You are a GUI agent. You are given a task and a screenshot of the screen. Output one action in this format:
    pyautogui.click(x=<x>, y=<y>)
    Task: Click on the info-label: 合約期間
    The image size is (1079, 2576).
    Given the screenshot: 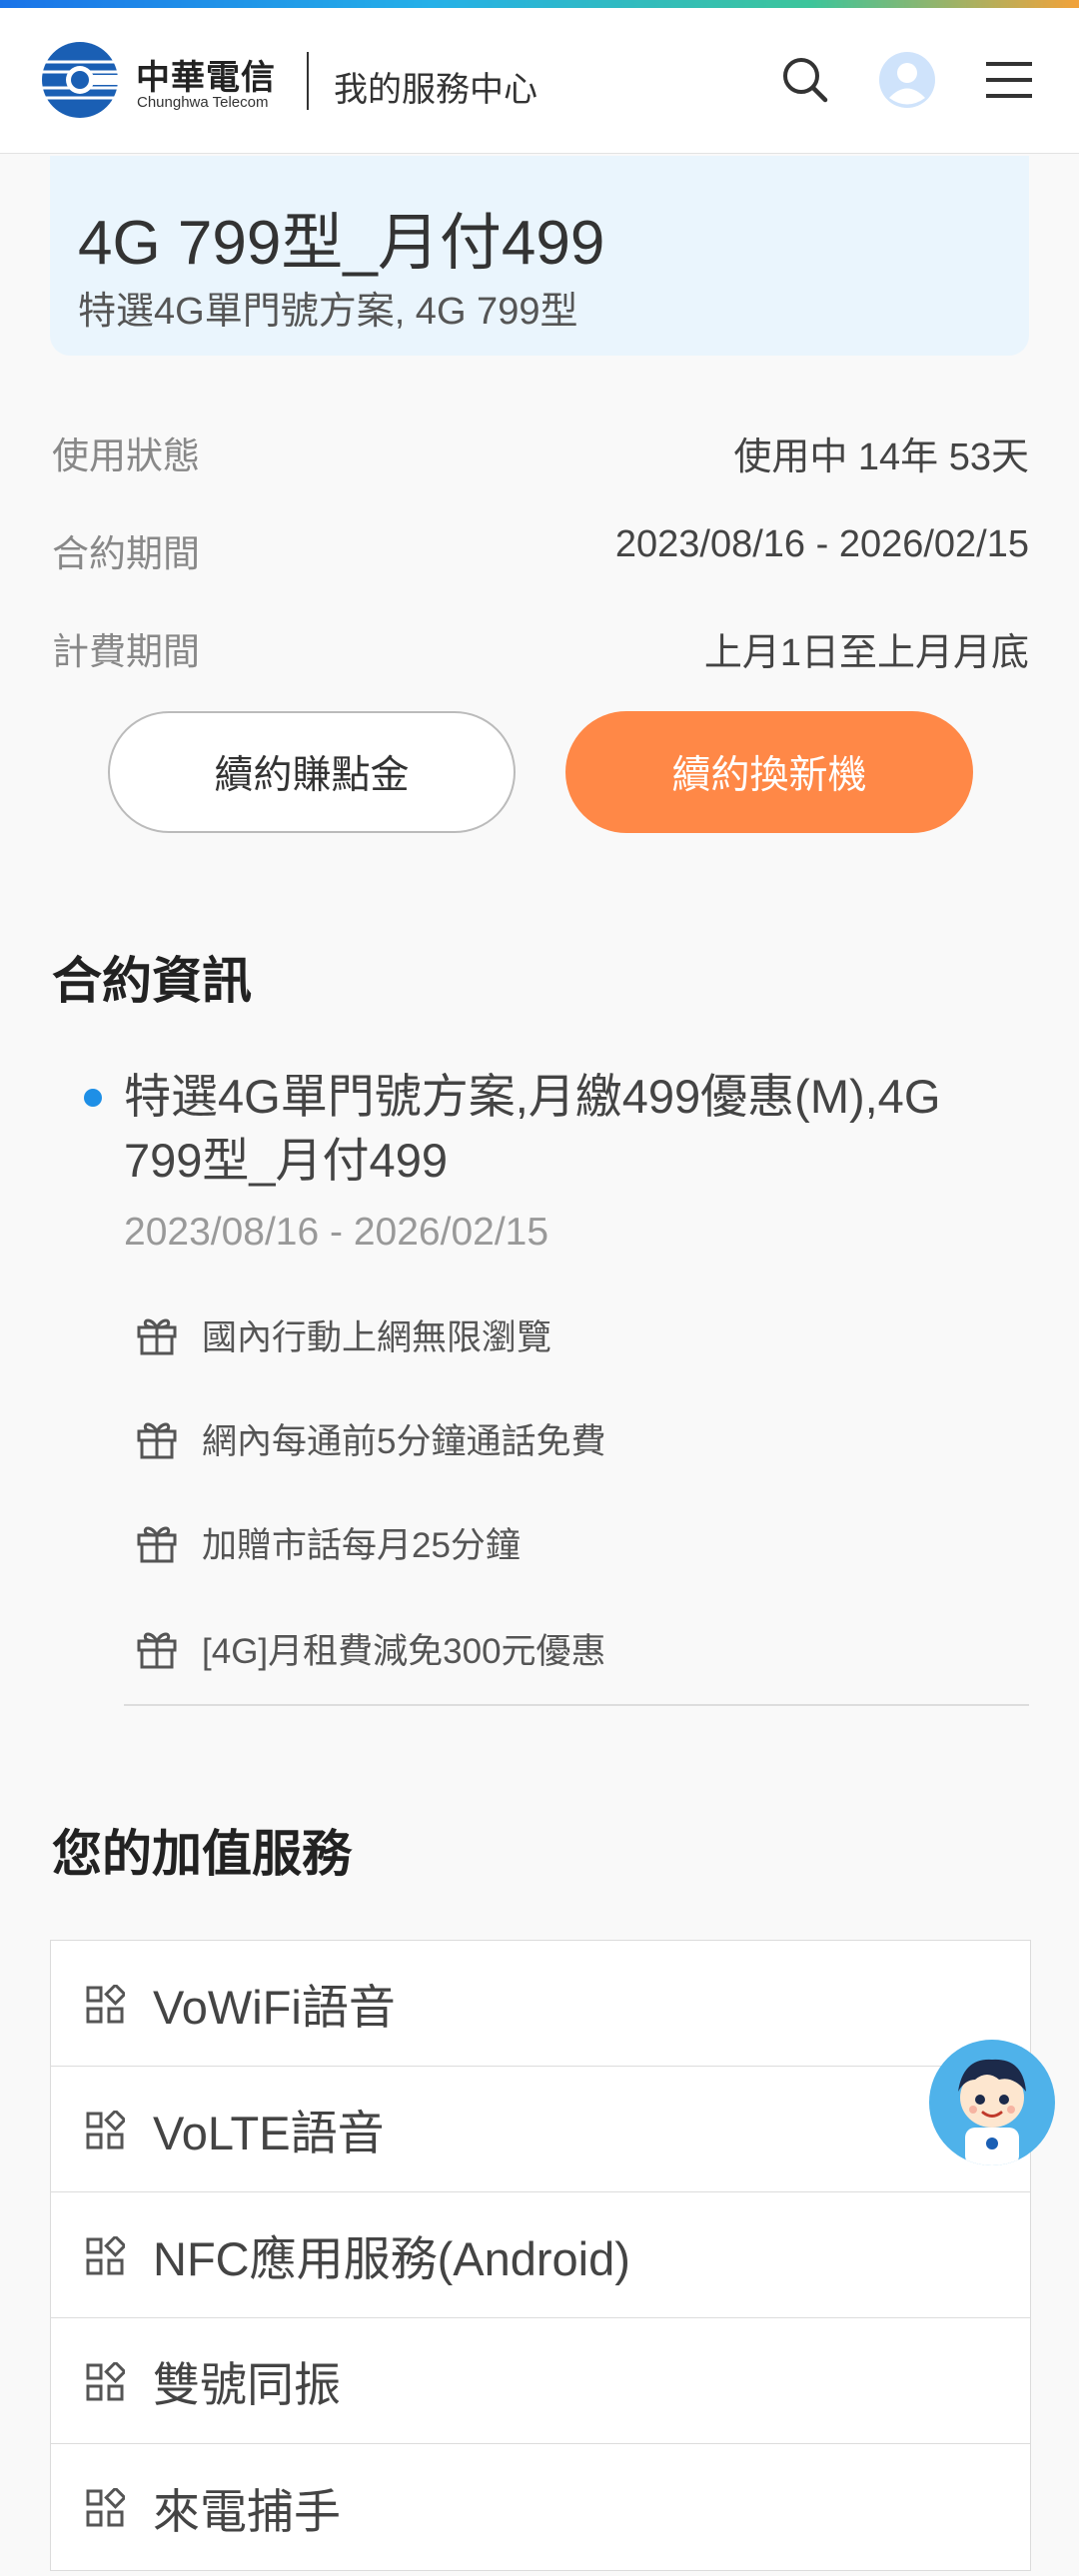 What is the action you would take?
    pyautogui.click(x=126, y=554)
    